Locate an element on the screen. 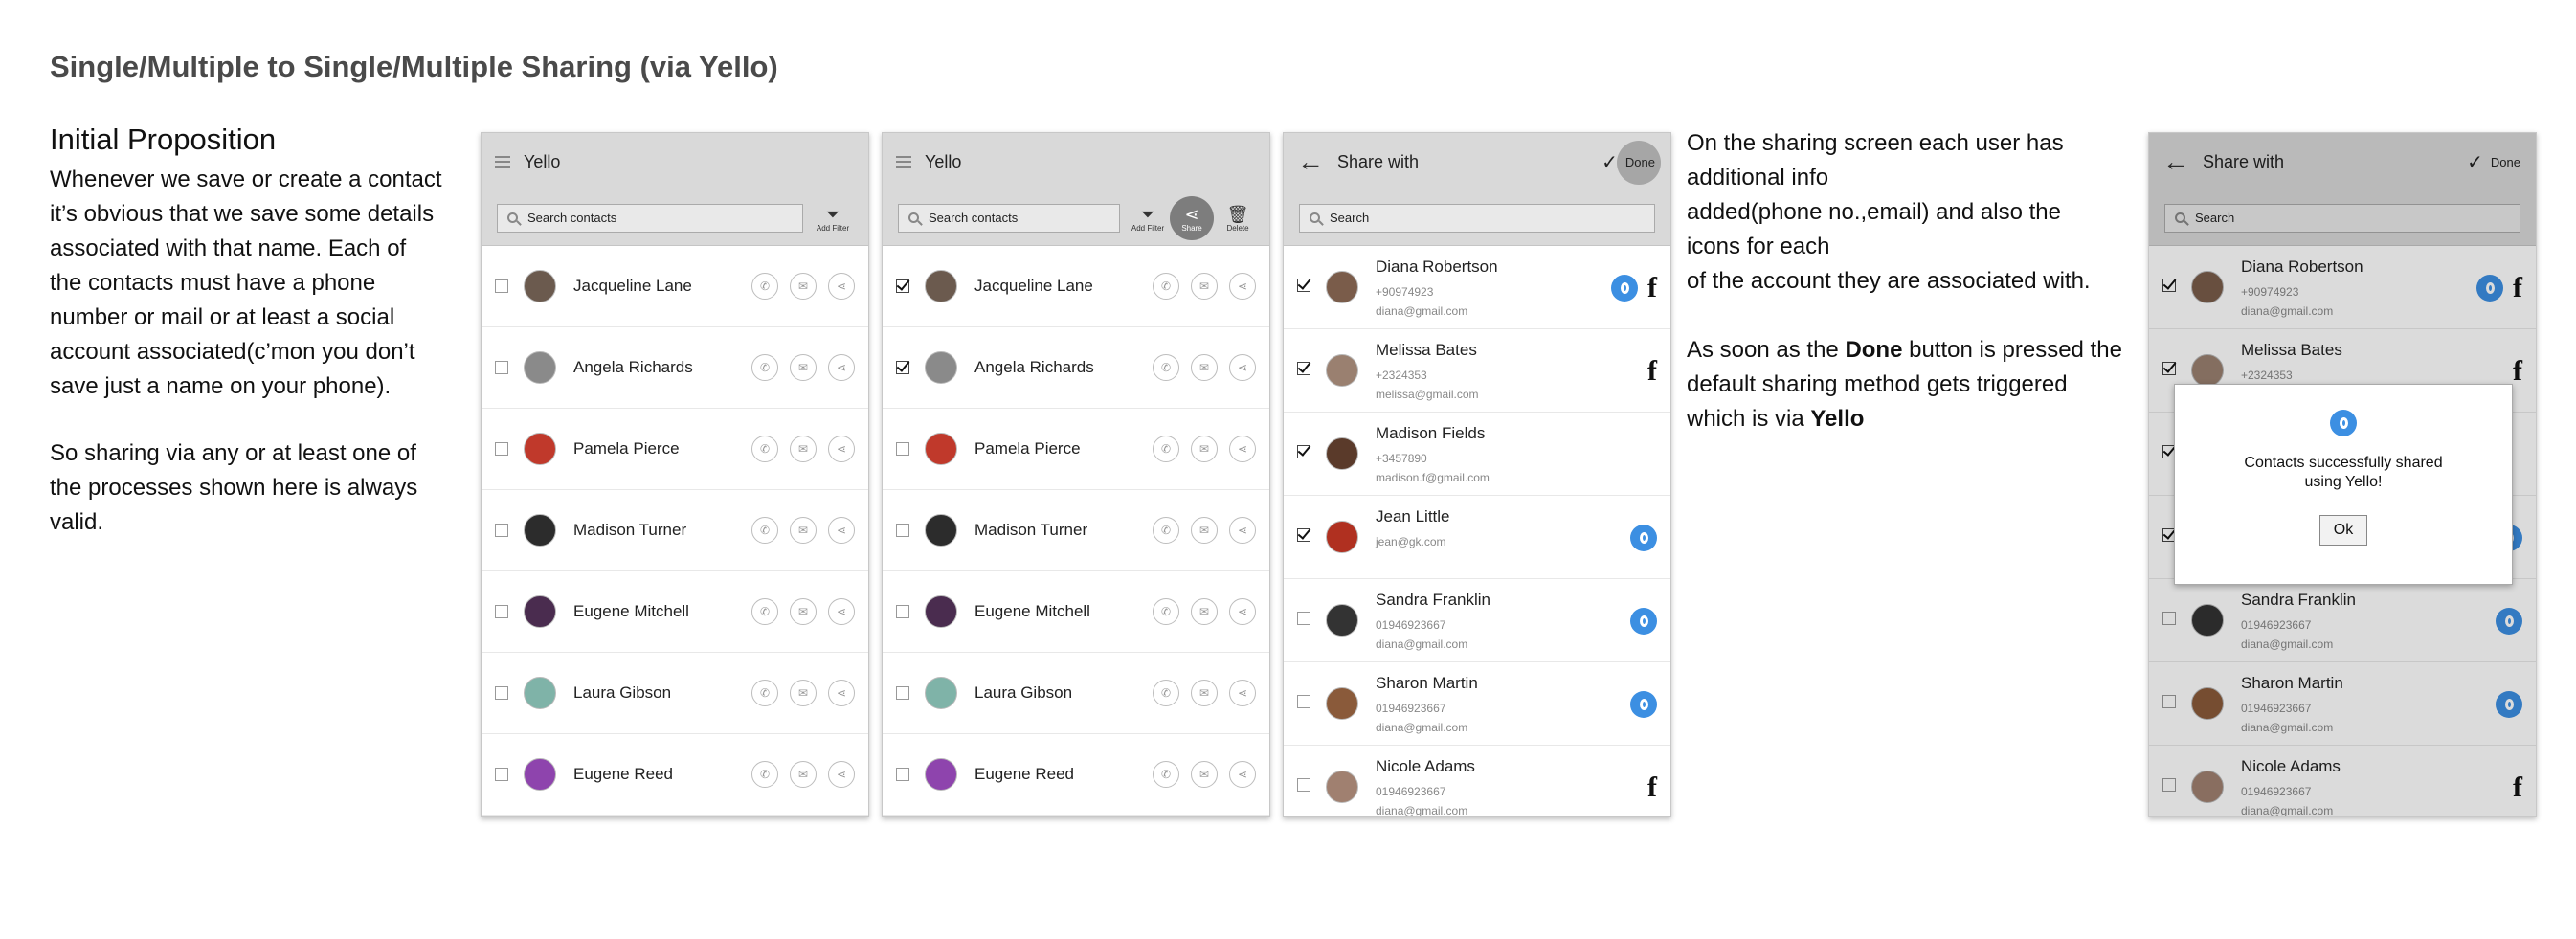 The width and height of the screenshot is (2576, 939). delete-button: 🗑 Delete is located at coordinates (1238, 218).